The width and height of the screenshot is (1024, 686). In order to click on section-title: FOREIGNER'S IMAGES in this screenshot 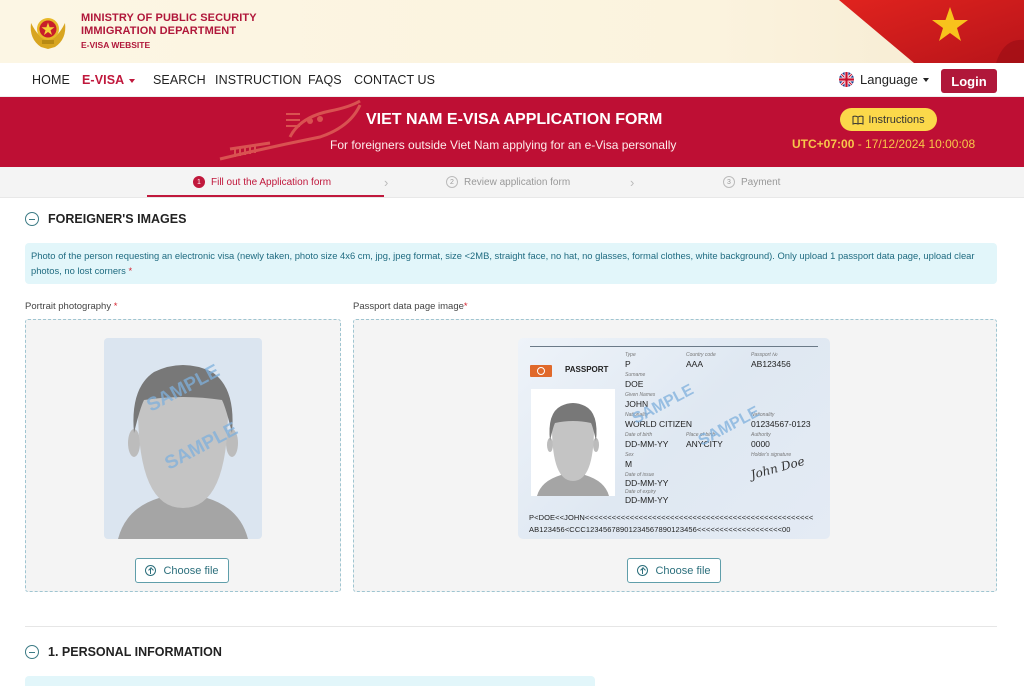, I will do `click(117, 219)`.